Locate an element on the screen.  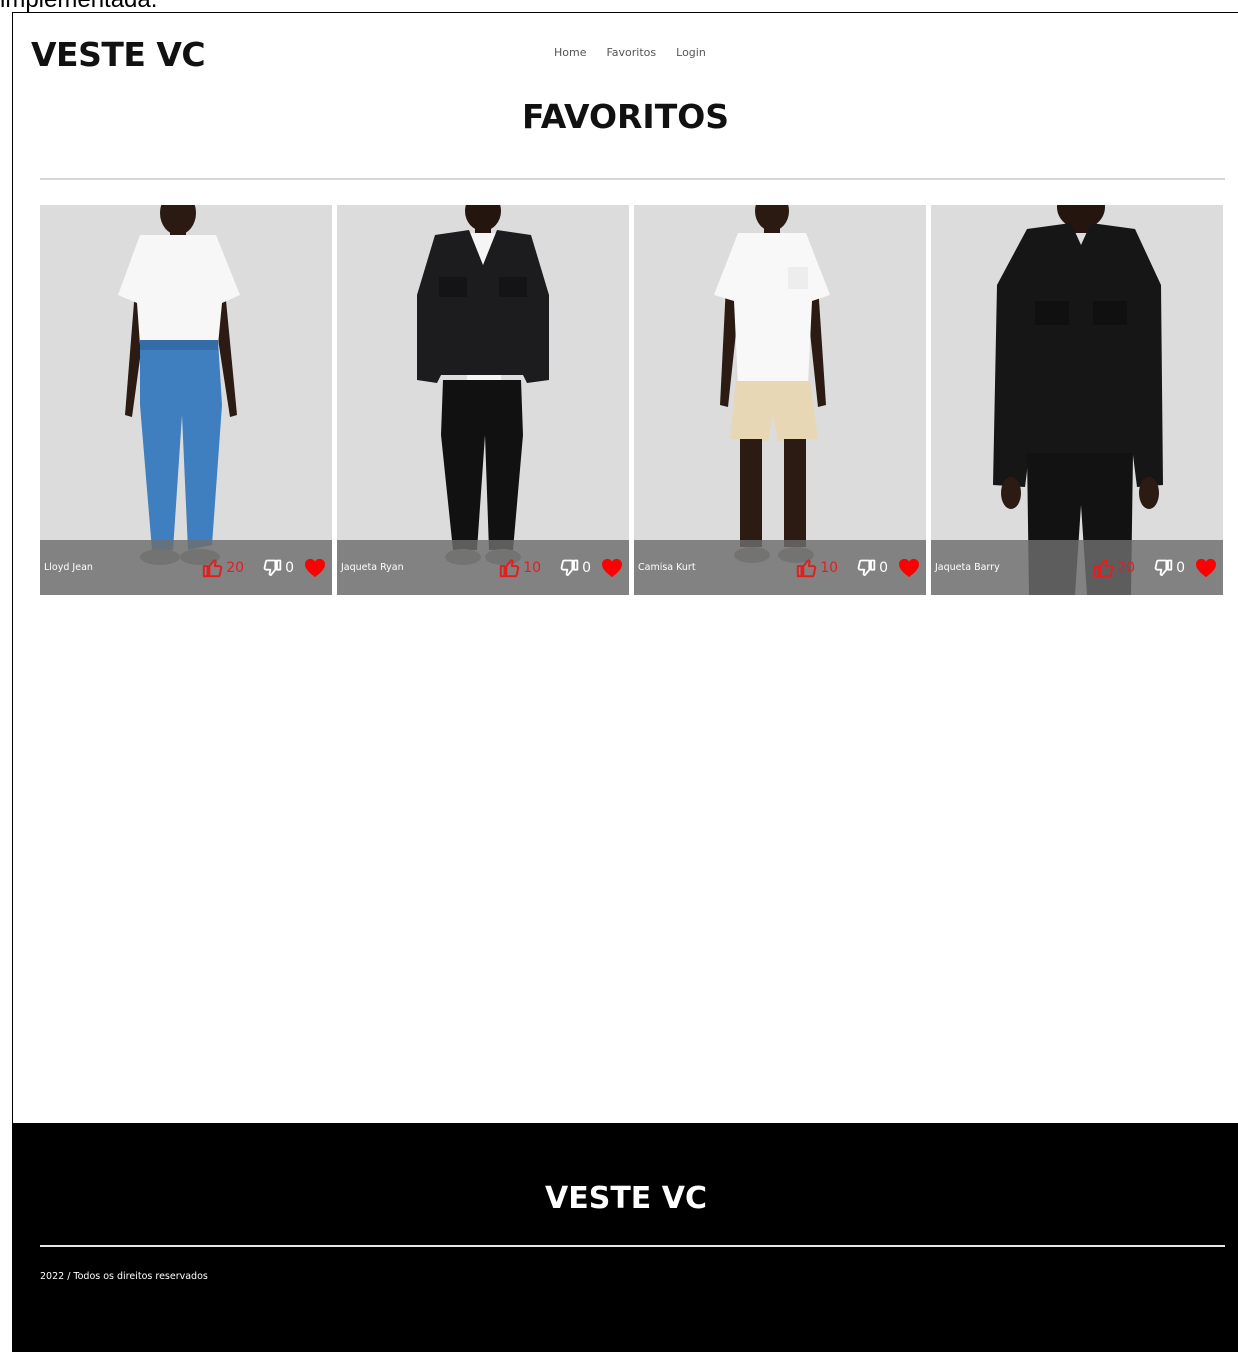
main-nav: Home Favoritos Login is located at coordinates (630, 52).